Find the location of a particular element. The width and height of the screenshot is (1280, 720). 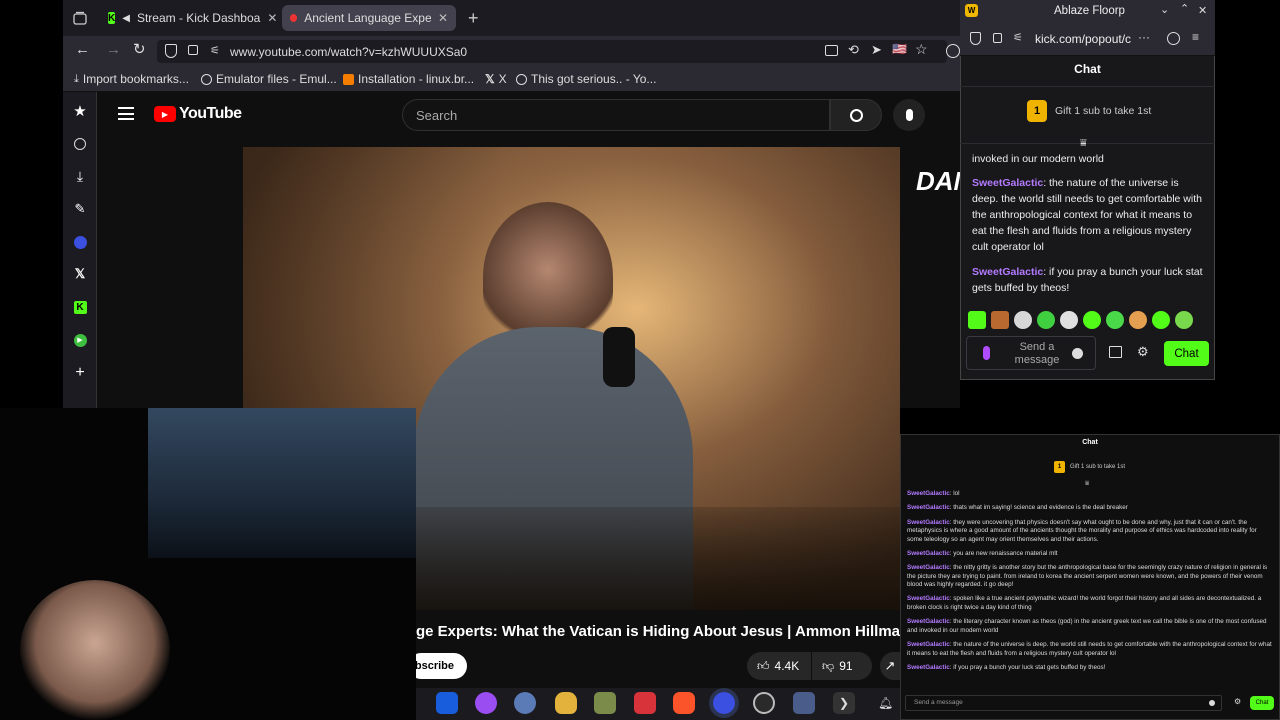

tab-list-icon is located at coordinates (80, 18).